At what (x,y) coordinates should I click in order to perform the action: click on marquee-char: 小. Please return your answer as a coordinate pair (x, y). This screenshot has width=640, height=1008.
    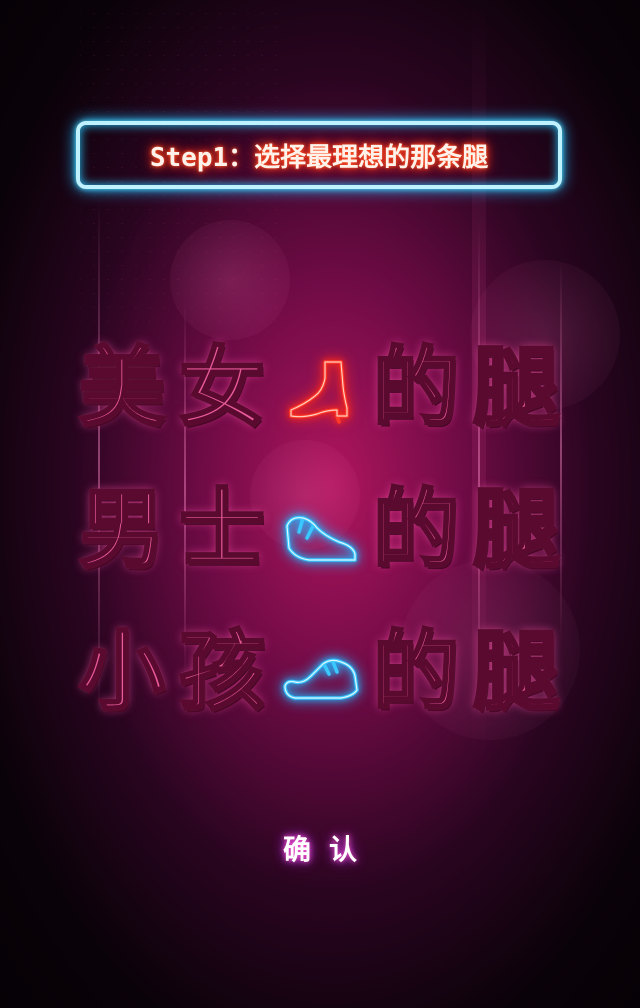
    Looking at the image, I should click on (122, 672).